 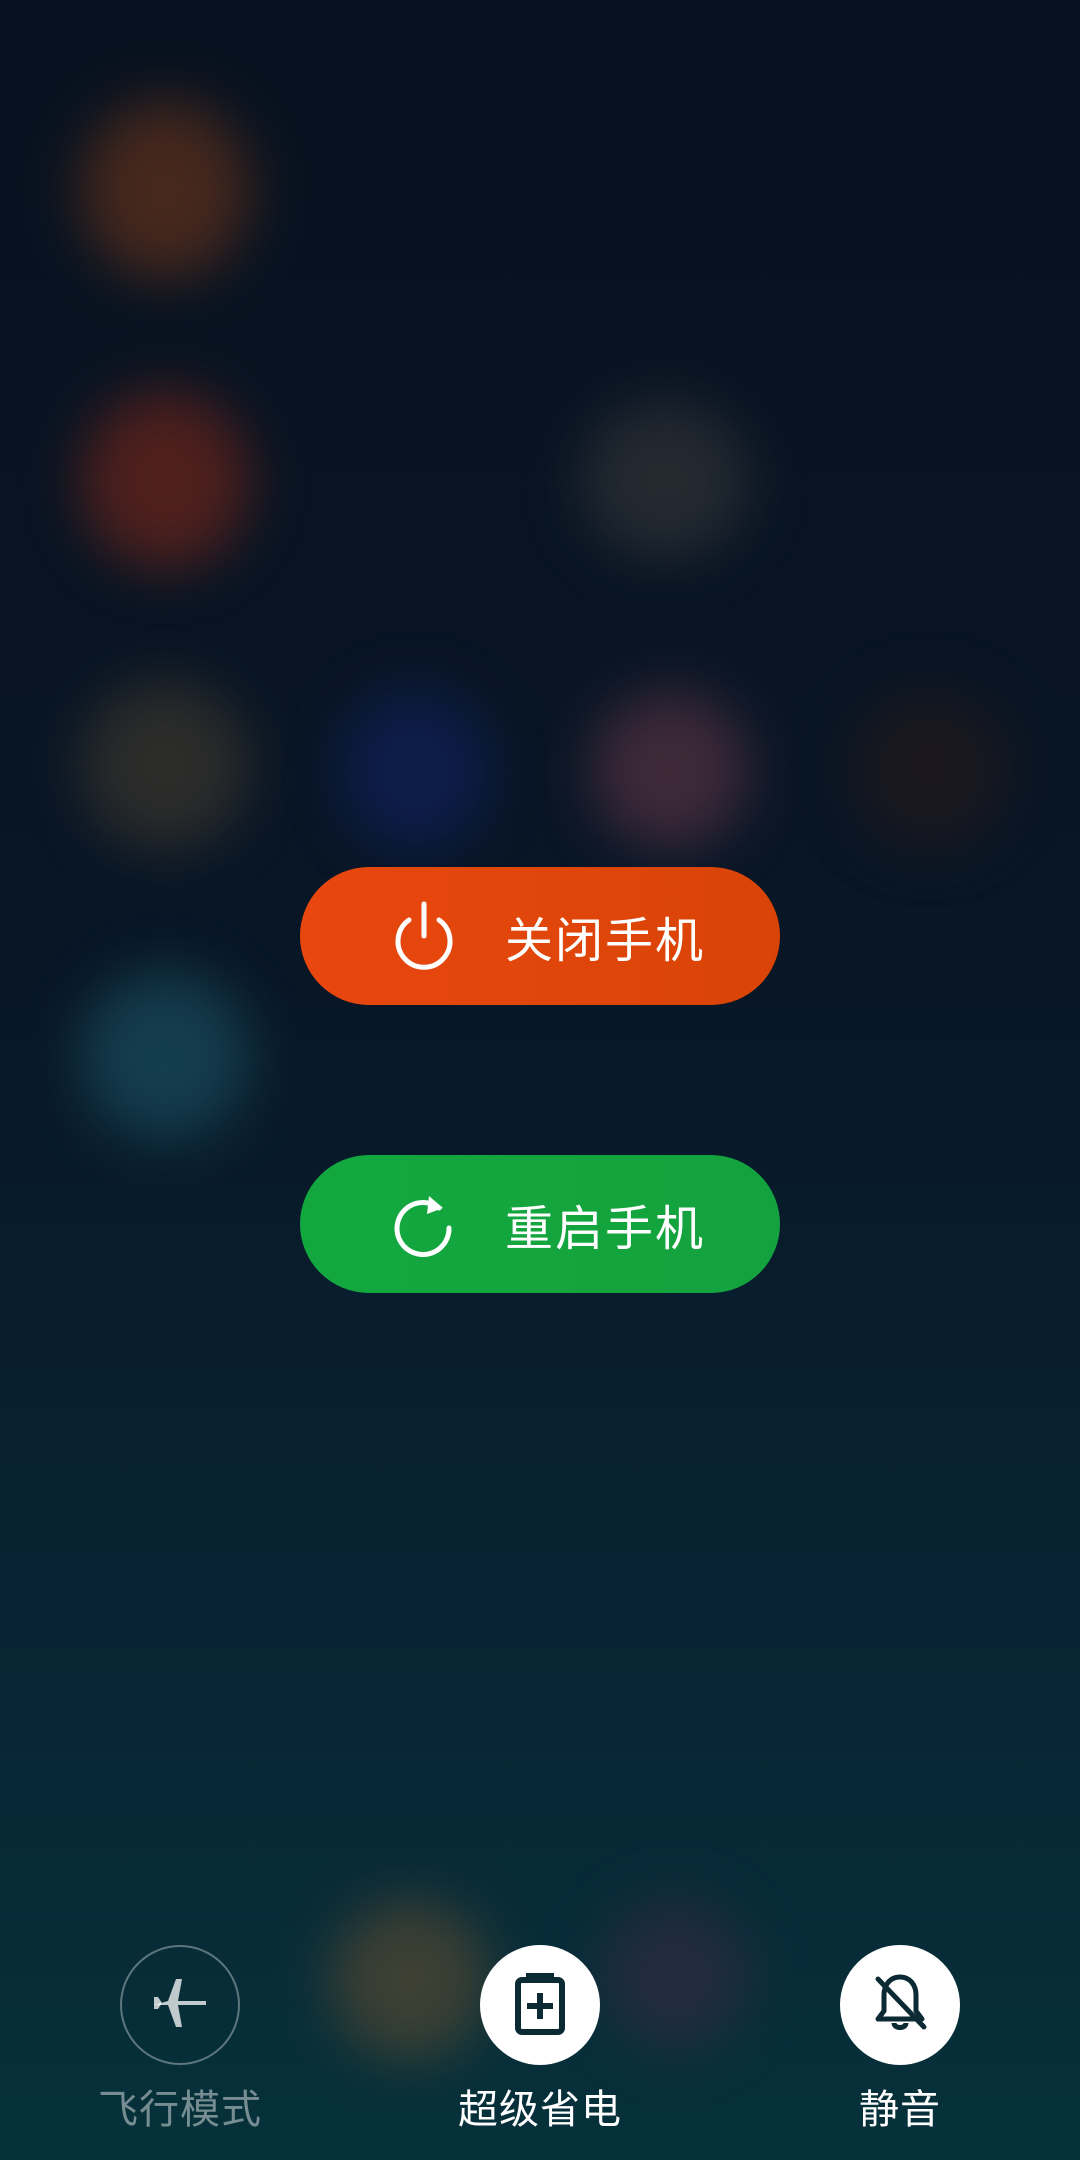 I want to click on mute-label: 静音, so click(x=900, y=2110).